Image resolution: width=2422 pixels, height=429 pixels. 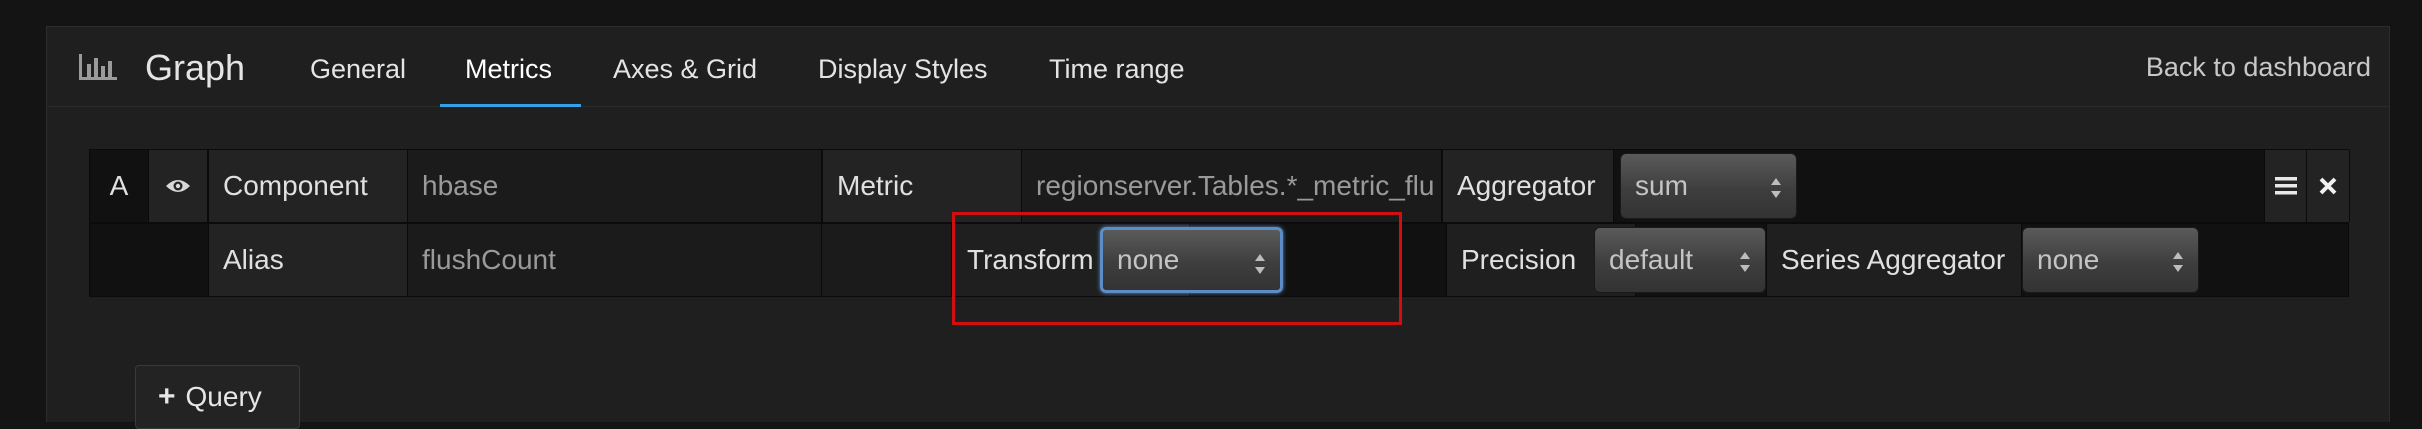 I want to click on precision-select: default, so click(x=1680, y=260).